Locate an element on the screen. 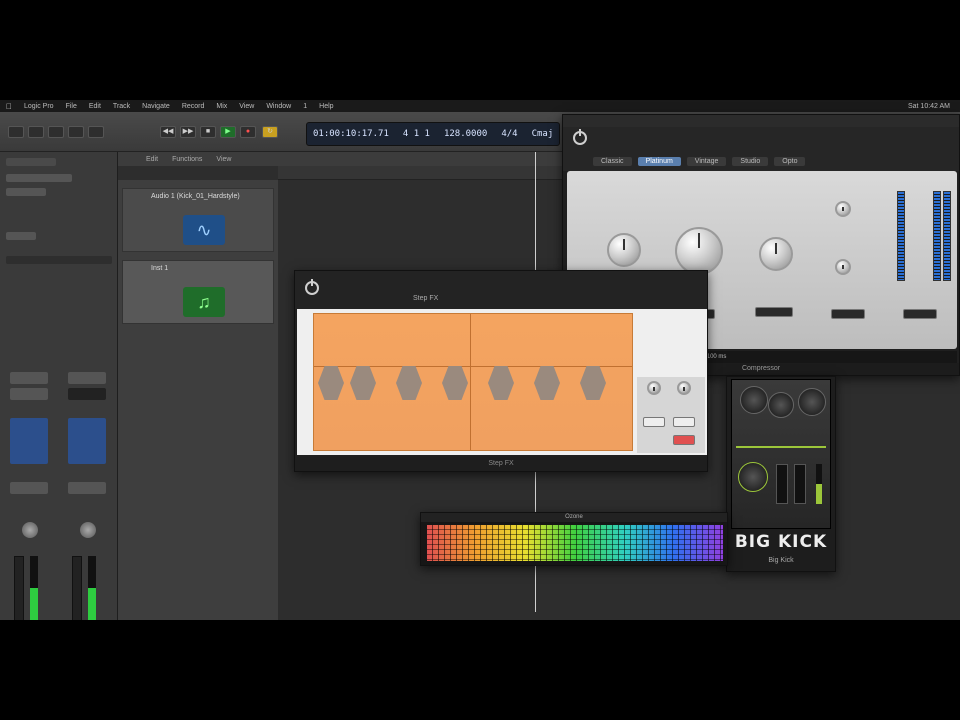 This screenshot has width=960, height=720. track-name: Inst 1 is located at coordinates (160, 268).